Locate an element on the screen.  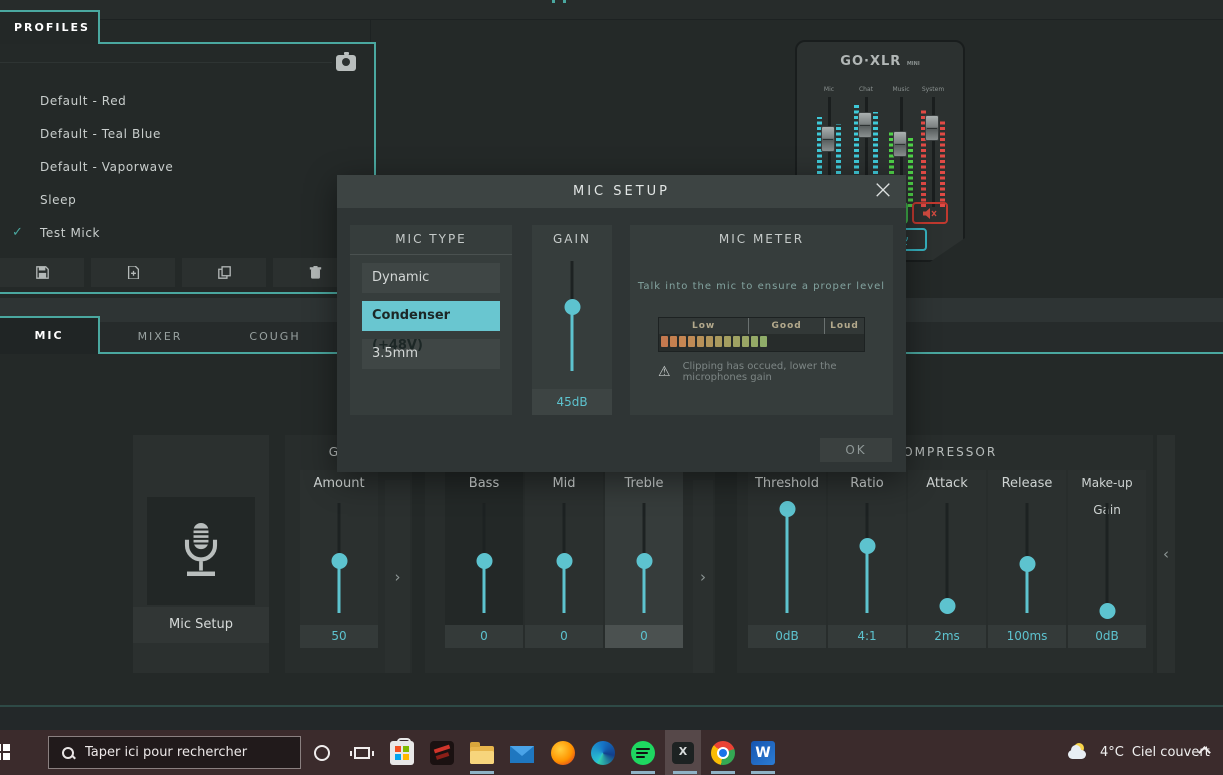
profile-item: Default - Red is located at coordinates (170, 101).